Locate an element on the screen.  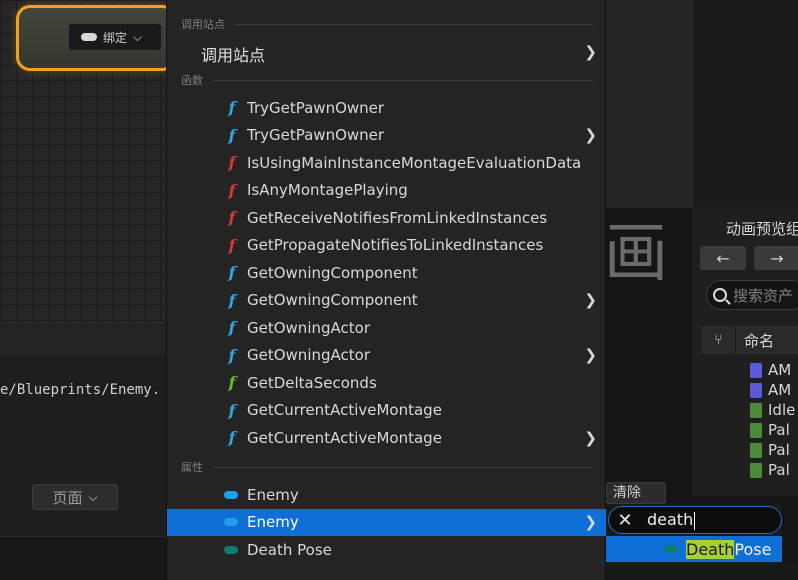
anim-panel-title: 动画预览组 is located at coordinates (762, 229).